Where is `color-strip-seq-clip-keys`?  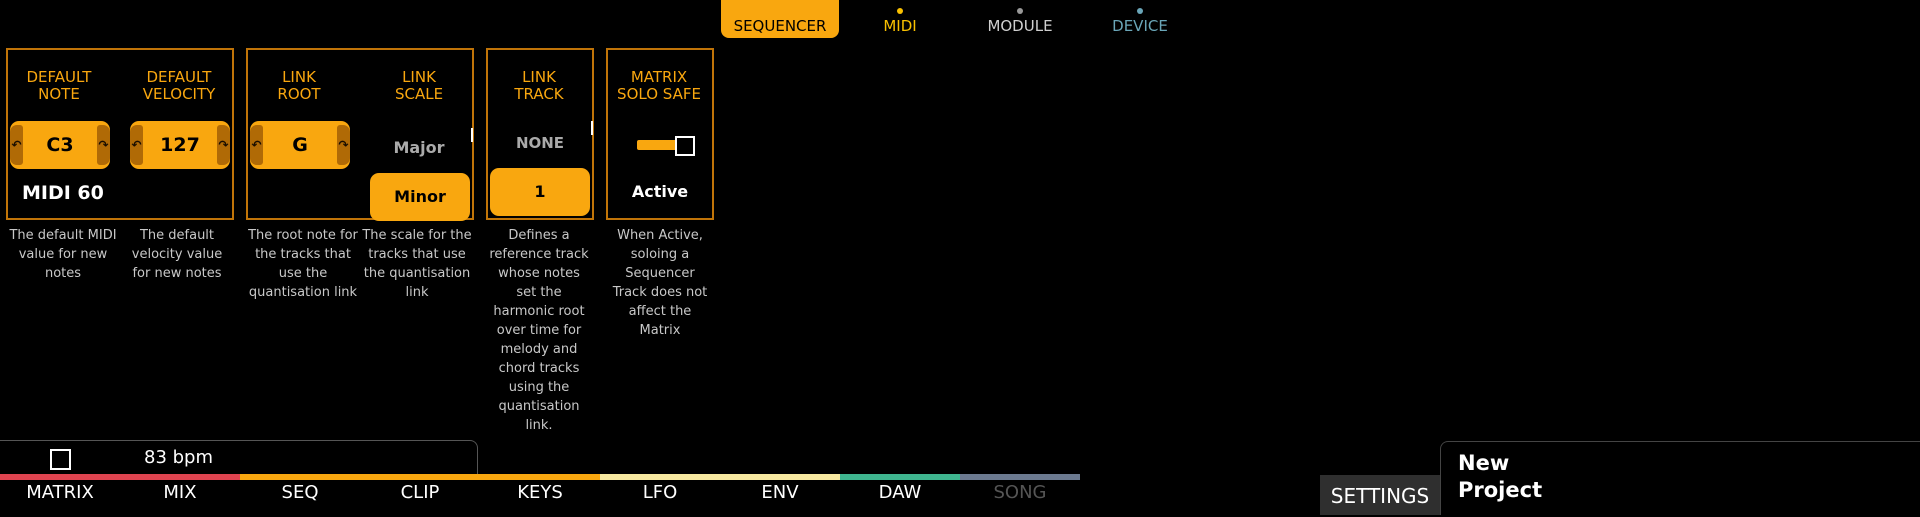 color-strip-seq-clip-keys is located at coordinates (420, 477).